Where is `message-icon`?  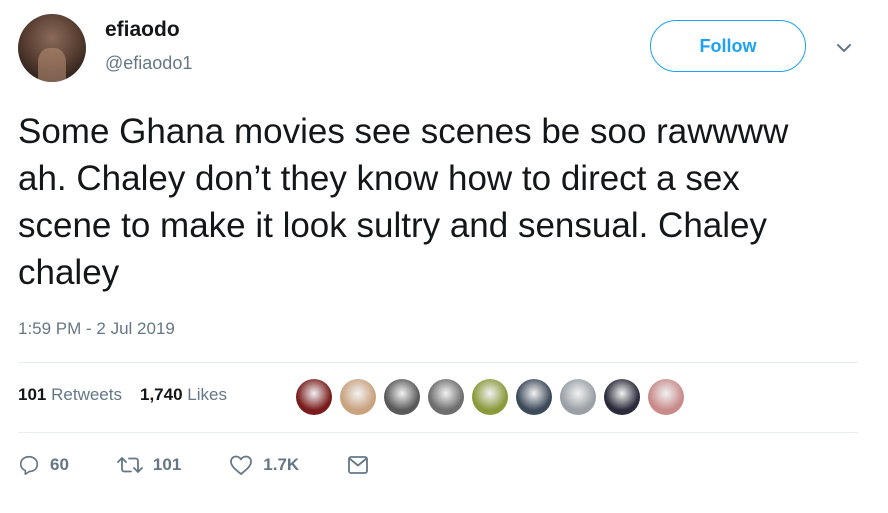 message-icon is located at coordinates (358, 465).